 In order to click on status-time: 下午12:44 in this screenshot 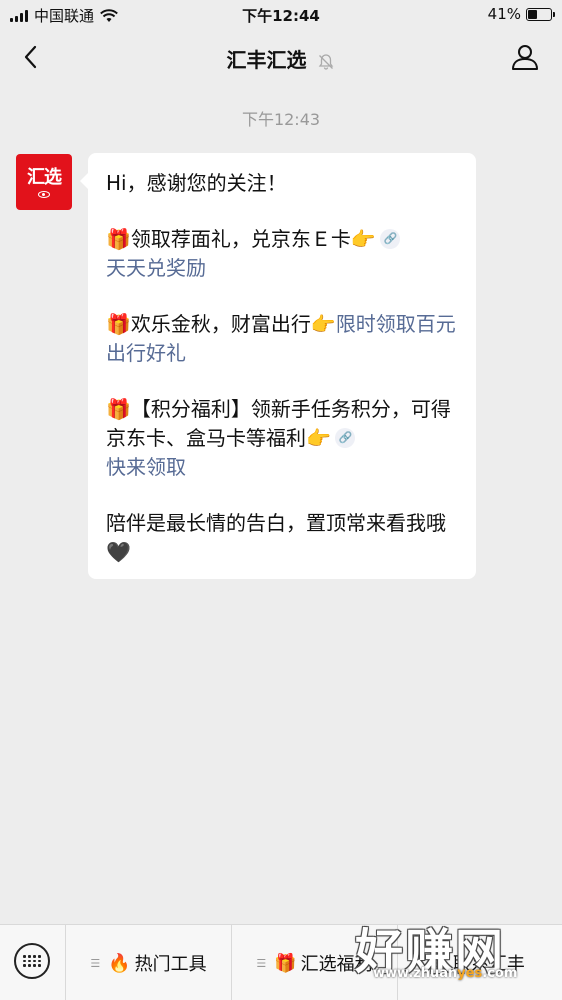, I will do `click(281, 16)`.